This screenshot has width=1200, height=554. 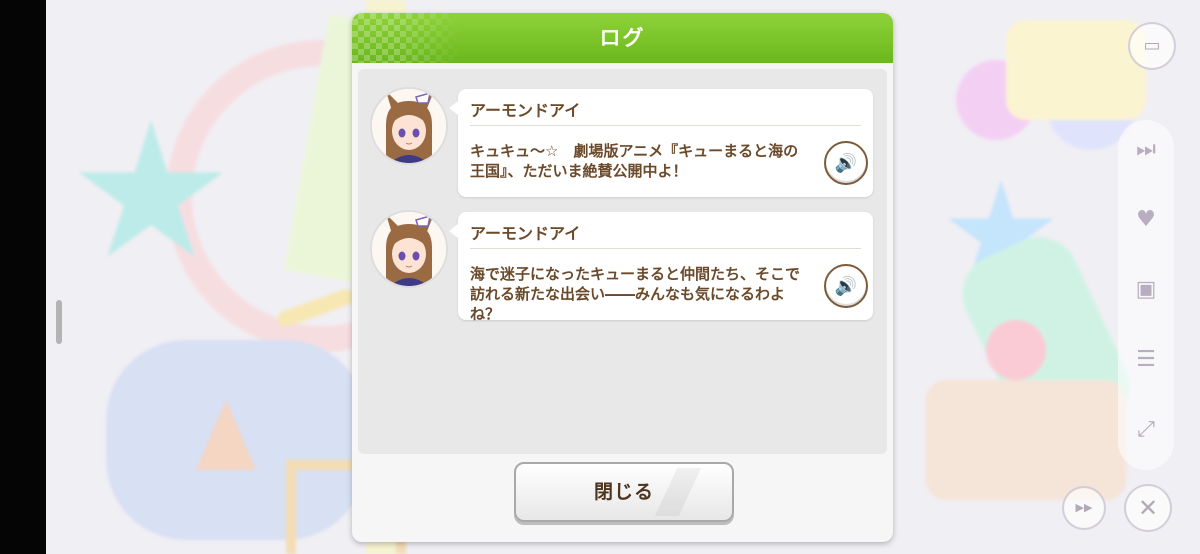 I want to click on favorite-button: ♥, so click(x=1146, y=220).